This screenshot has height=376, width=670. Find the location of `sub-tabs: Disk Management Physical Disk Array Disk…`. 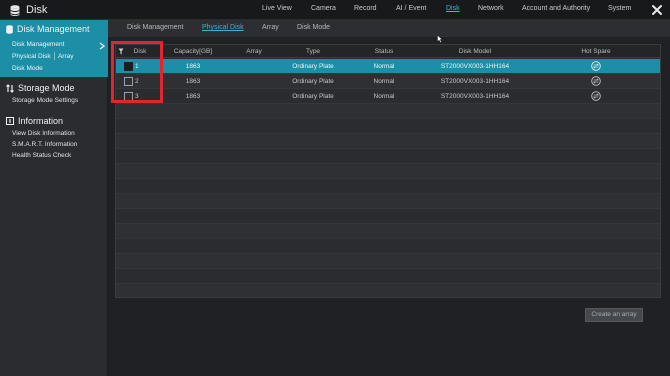

sub-tabs: Disk Management Physical Disk Array Disk… is located at coordinates (389, 28).